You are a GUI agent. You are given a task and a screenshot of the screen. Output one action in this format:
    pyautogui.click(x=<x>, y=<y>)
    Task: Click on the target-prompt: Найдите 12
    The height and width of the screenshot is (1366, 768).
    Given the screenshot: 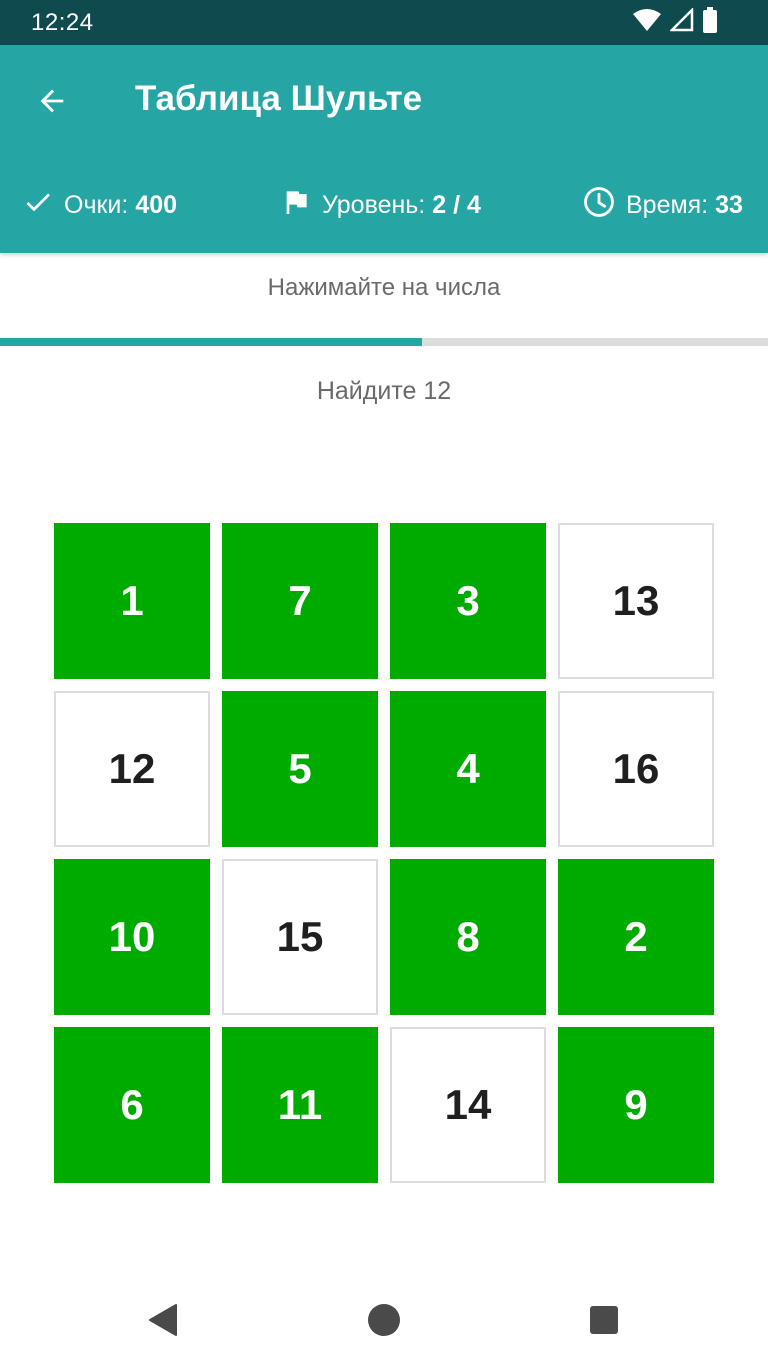 What is the action you would take?
    pyautogui.click(x=384, y=391)
    